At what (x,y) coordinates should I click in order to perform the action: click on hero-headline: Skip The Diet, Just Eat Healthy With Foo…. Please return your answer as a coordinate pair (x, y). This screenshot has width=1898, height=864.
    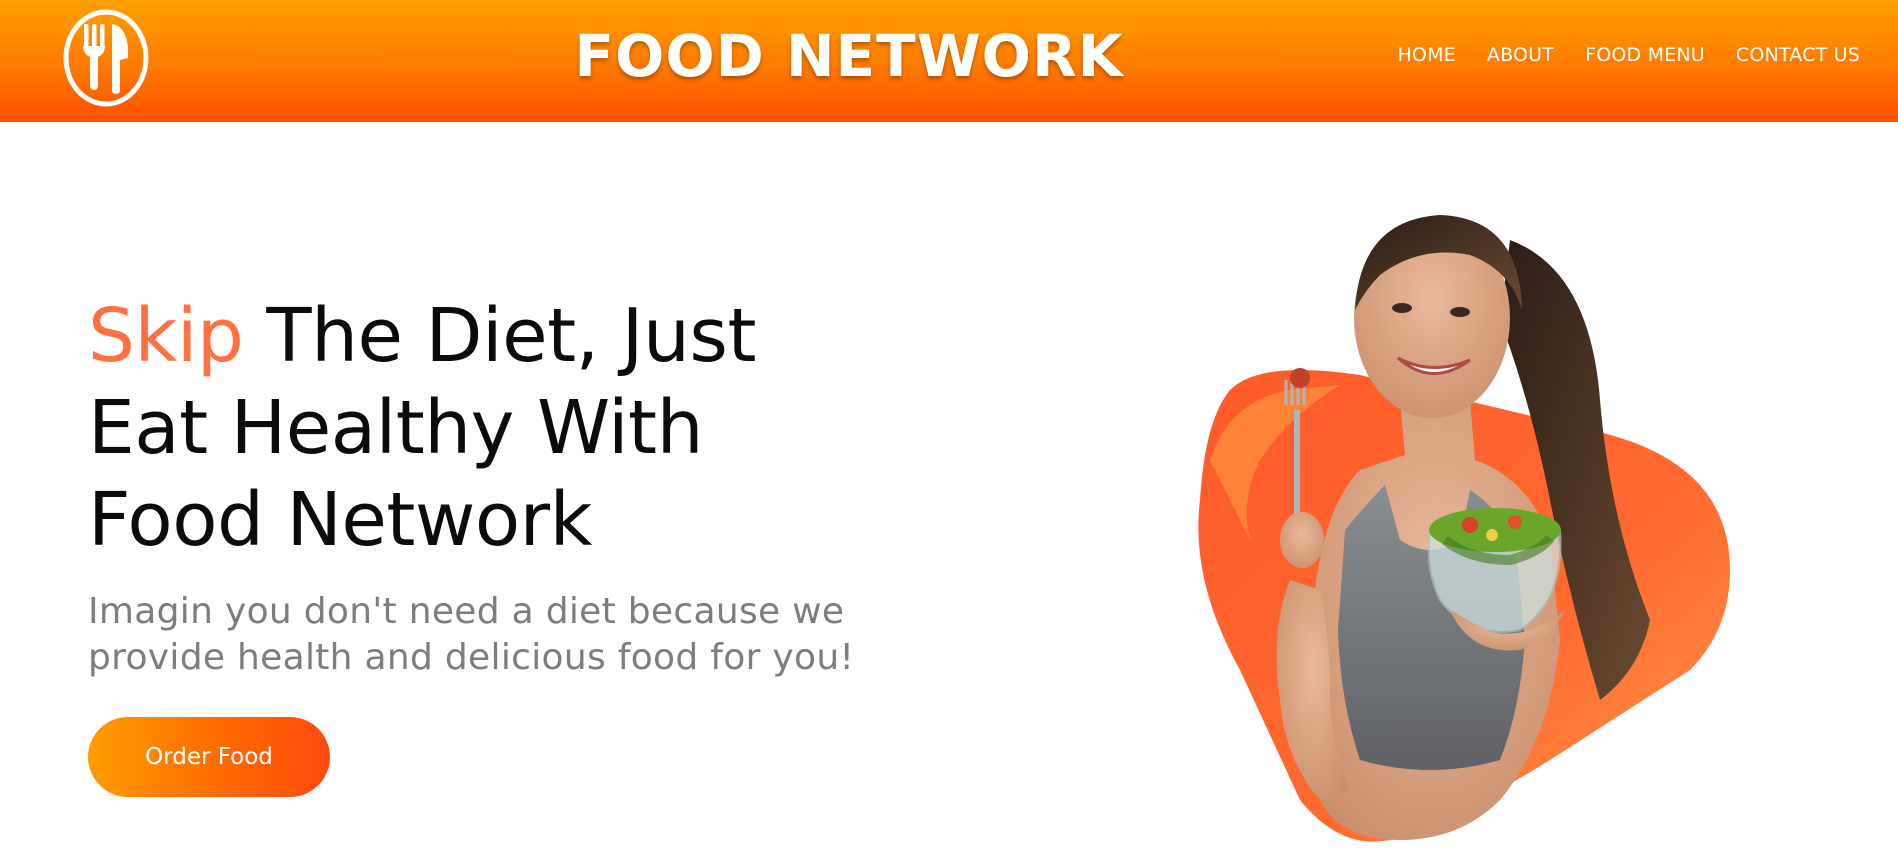
    Looking at the image, I should click on (468, 428).